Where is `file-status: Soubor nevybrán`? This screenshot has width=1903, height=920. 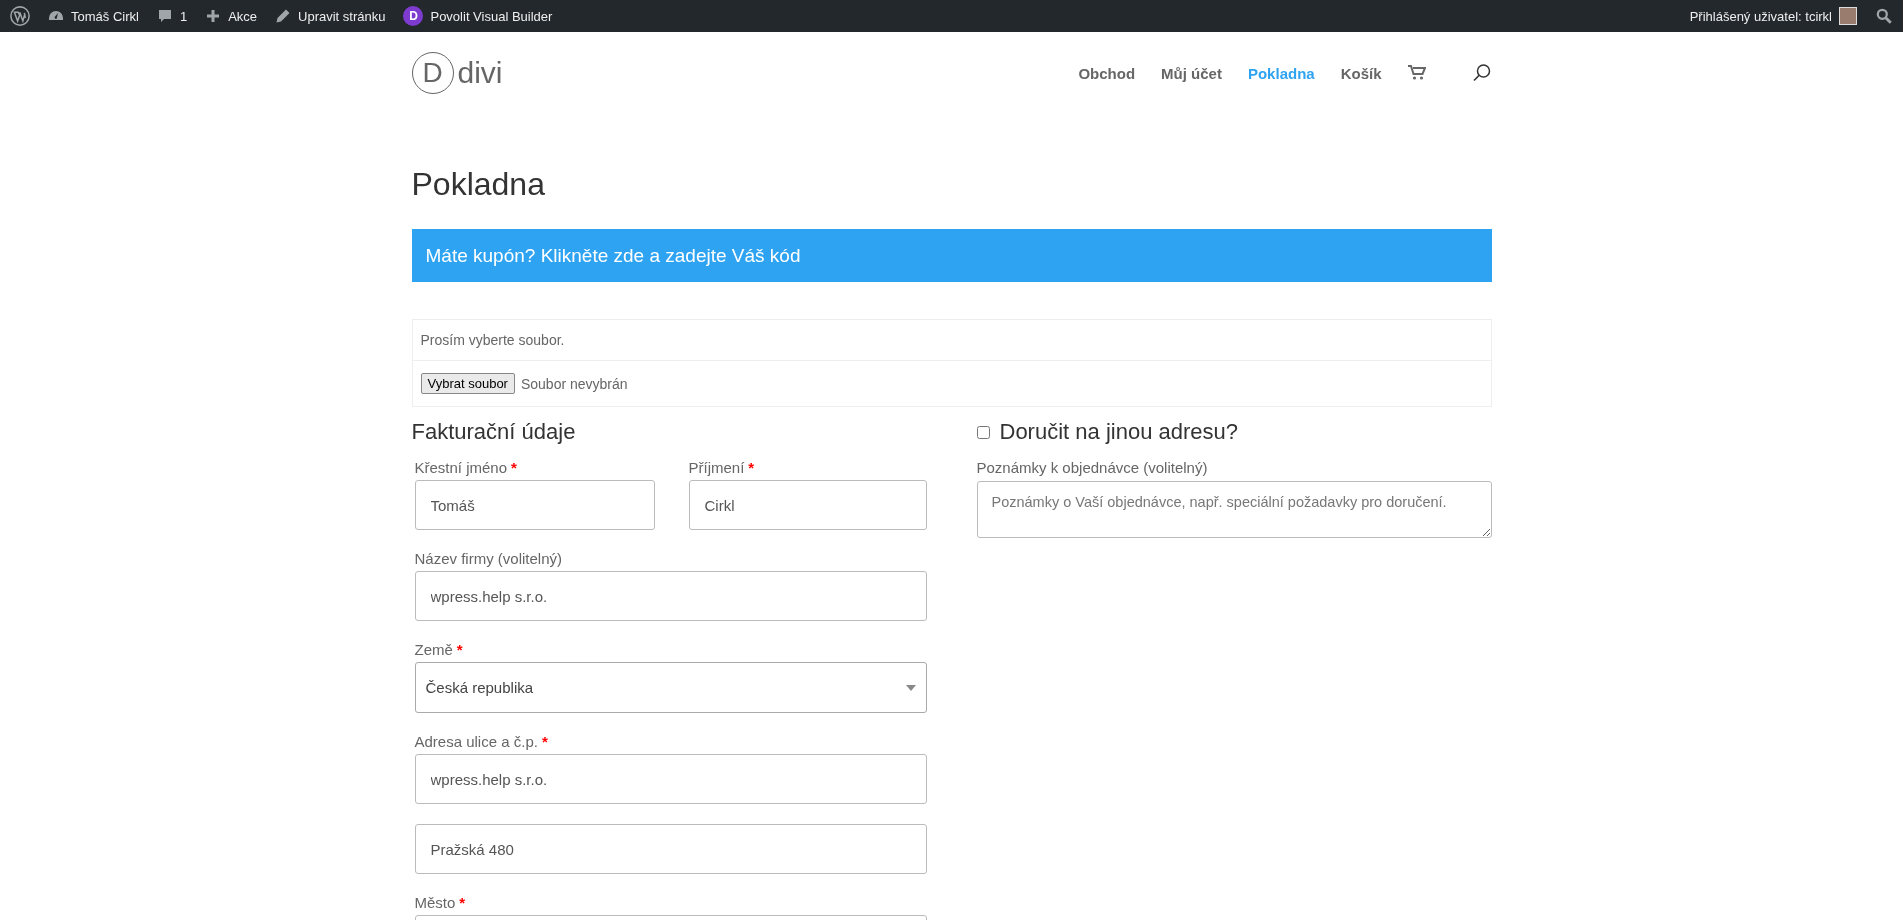
file-status: Soubor nevybrán is located at coordinates (574, 383).